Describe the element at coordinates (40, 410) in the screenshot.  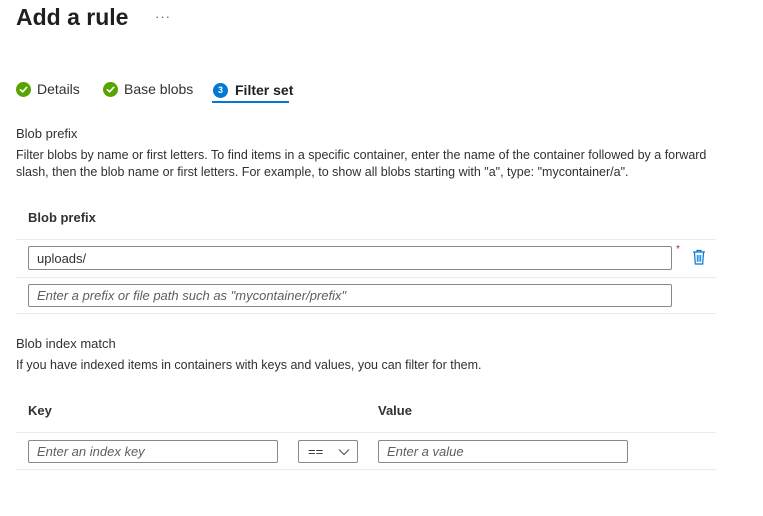
I see `key-column-header: Key` at that location.